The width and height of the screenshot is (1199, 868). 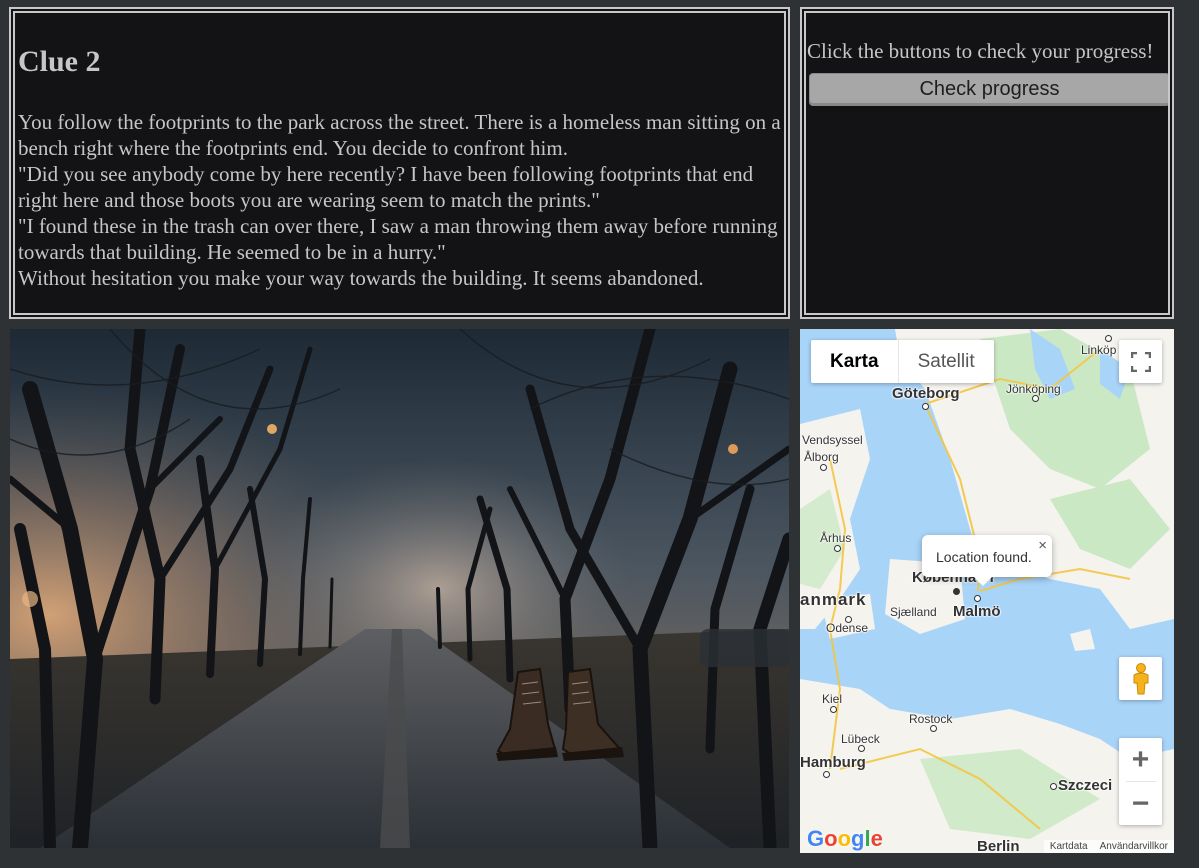 What do you see at coordinates (876, 838) in the screenshot?
I see `google-logo-letter: e` at bounding box center [876, 838].